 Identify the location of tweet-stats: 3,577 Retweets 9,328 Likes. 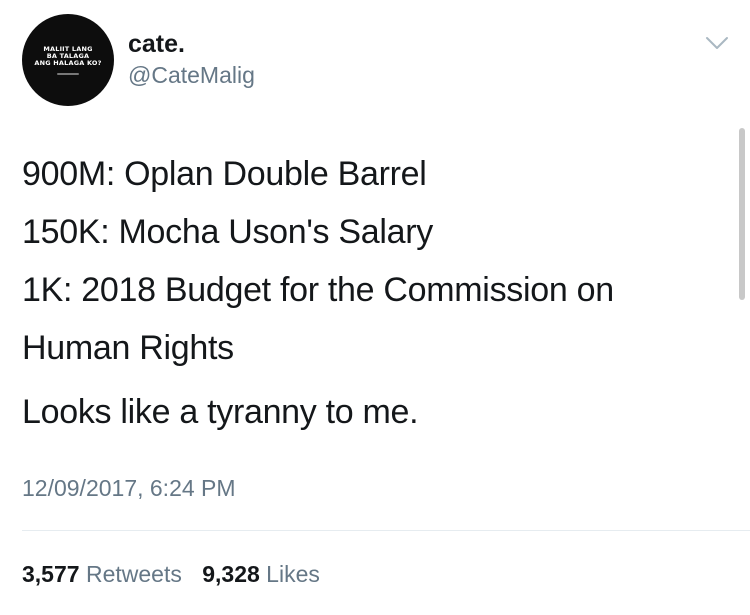
(178, 574).